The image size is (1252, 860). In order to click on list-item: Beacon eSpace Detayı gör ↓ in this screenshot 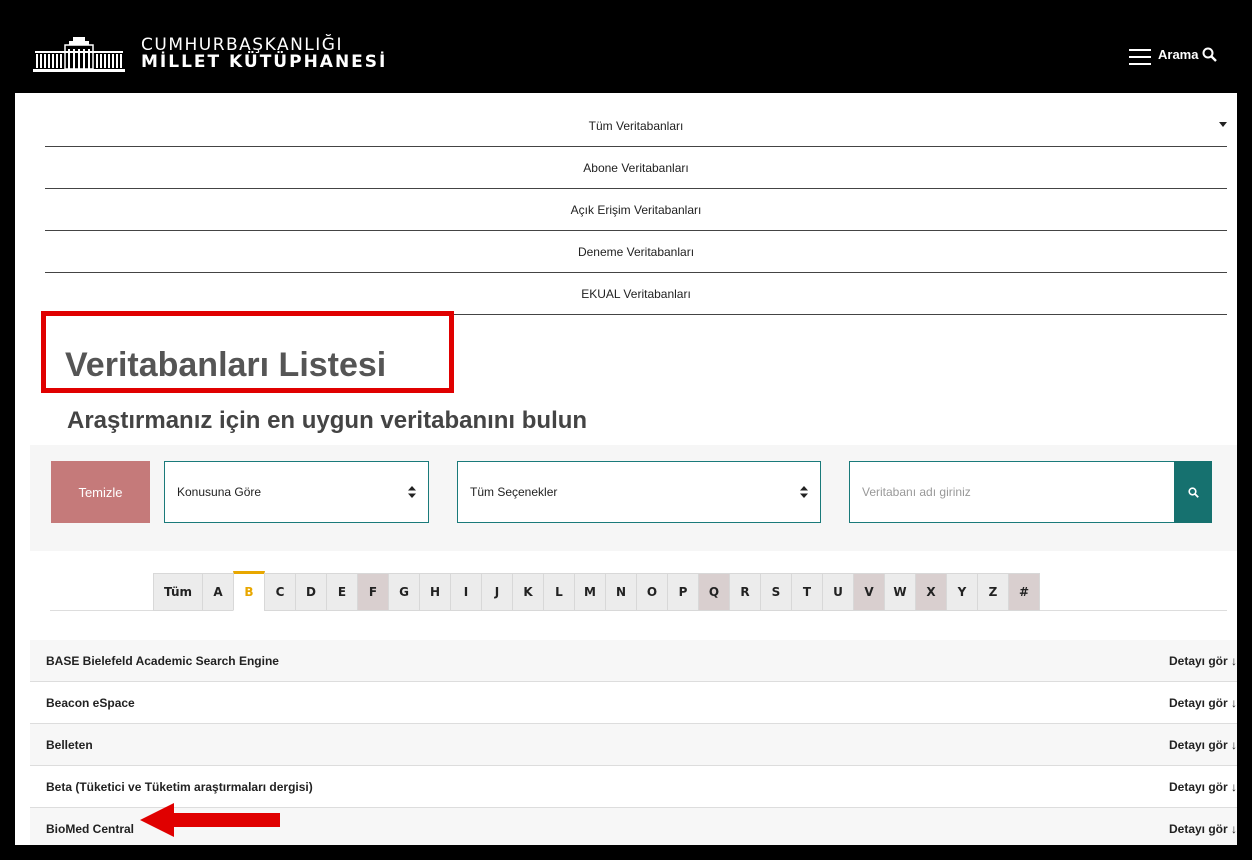, I will do `click(633, 703)`.